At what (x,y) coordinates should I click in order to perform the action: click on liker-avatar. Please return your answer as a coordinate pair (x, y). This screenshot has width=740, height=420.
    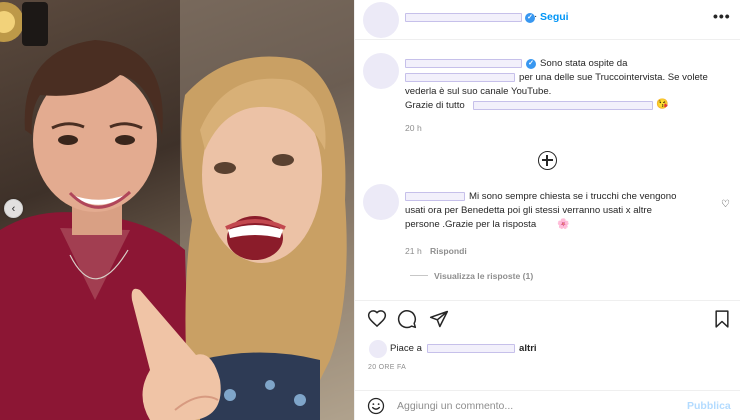
    Looking at the image, I should click on (378, 349).